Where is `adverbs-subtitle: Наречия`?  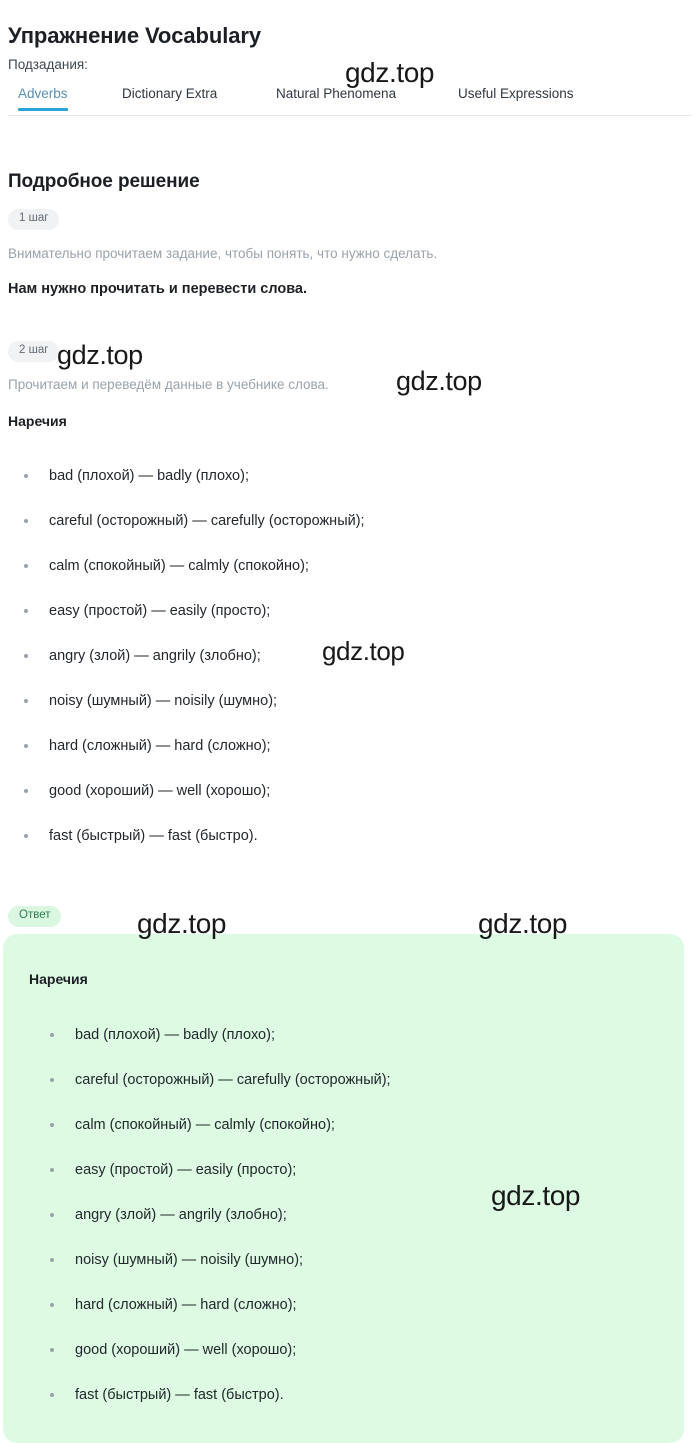 adverbs-subtitle: Наречия is located at coordinates (37, 421).